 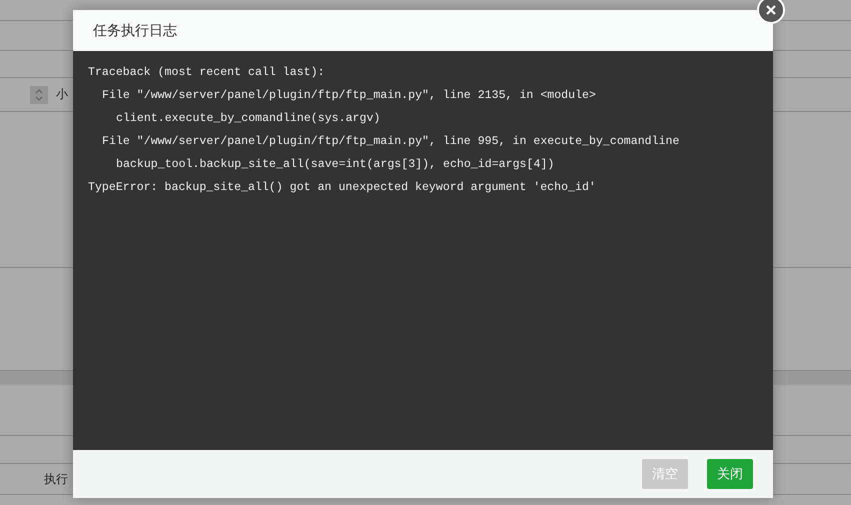 I want to click on log-line: backup_tool.backup_site_all(save=int(args[3]), echo_id=args[4]), so click(x=335, y=164).